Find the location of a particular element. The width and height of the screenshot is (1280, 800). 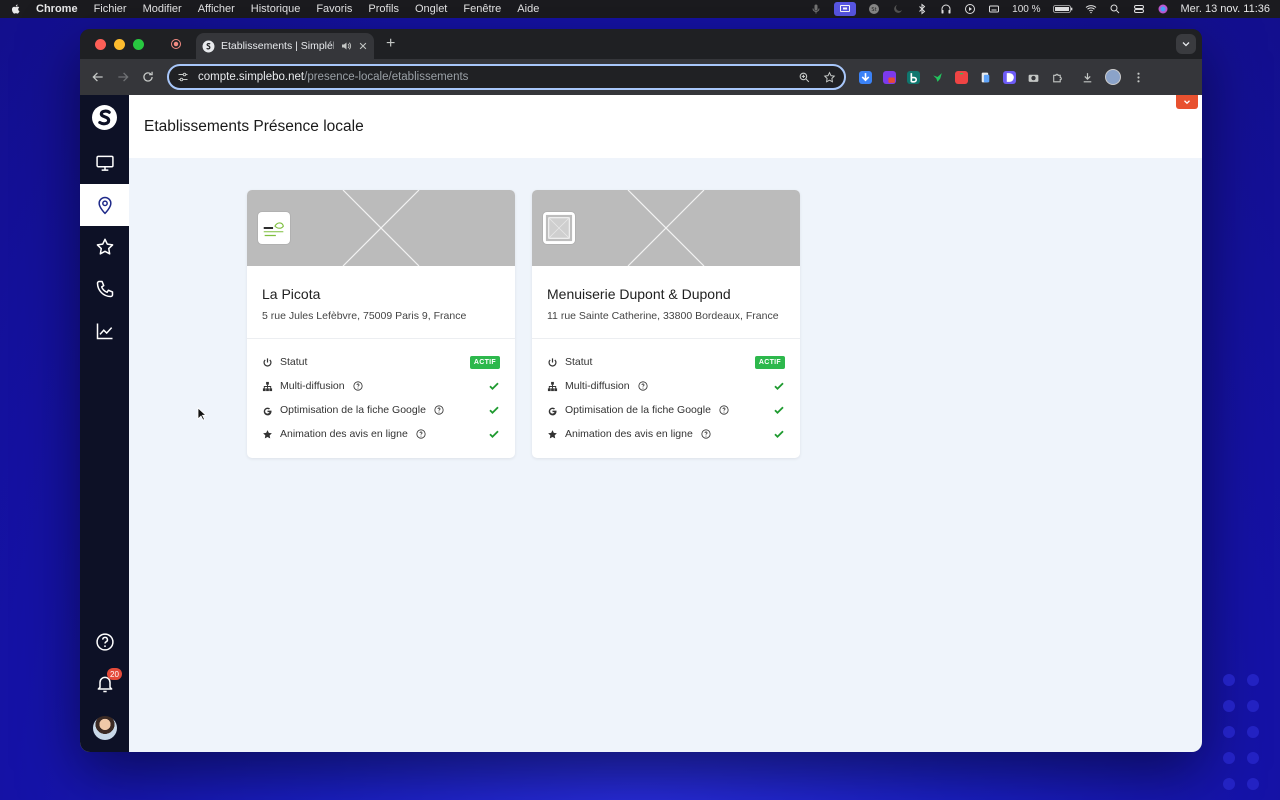

image-placeholder-icon is located at coordinates (559, 228).